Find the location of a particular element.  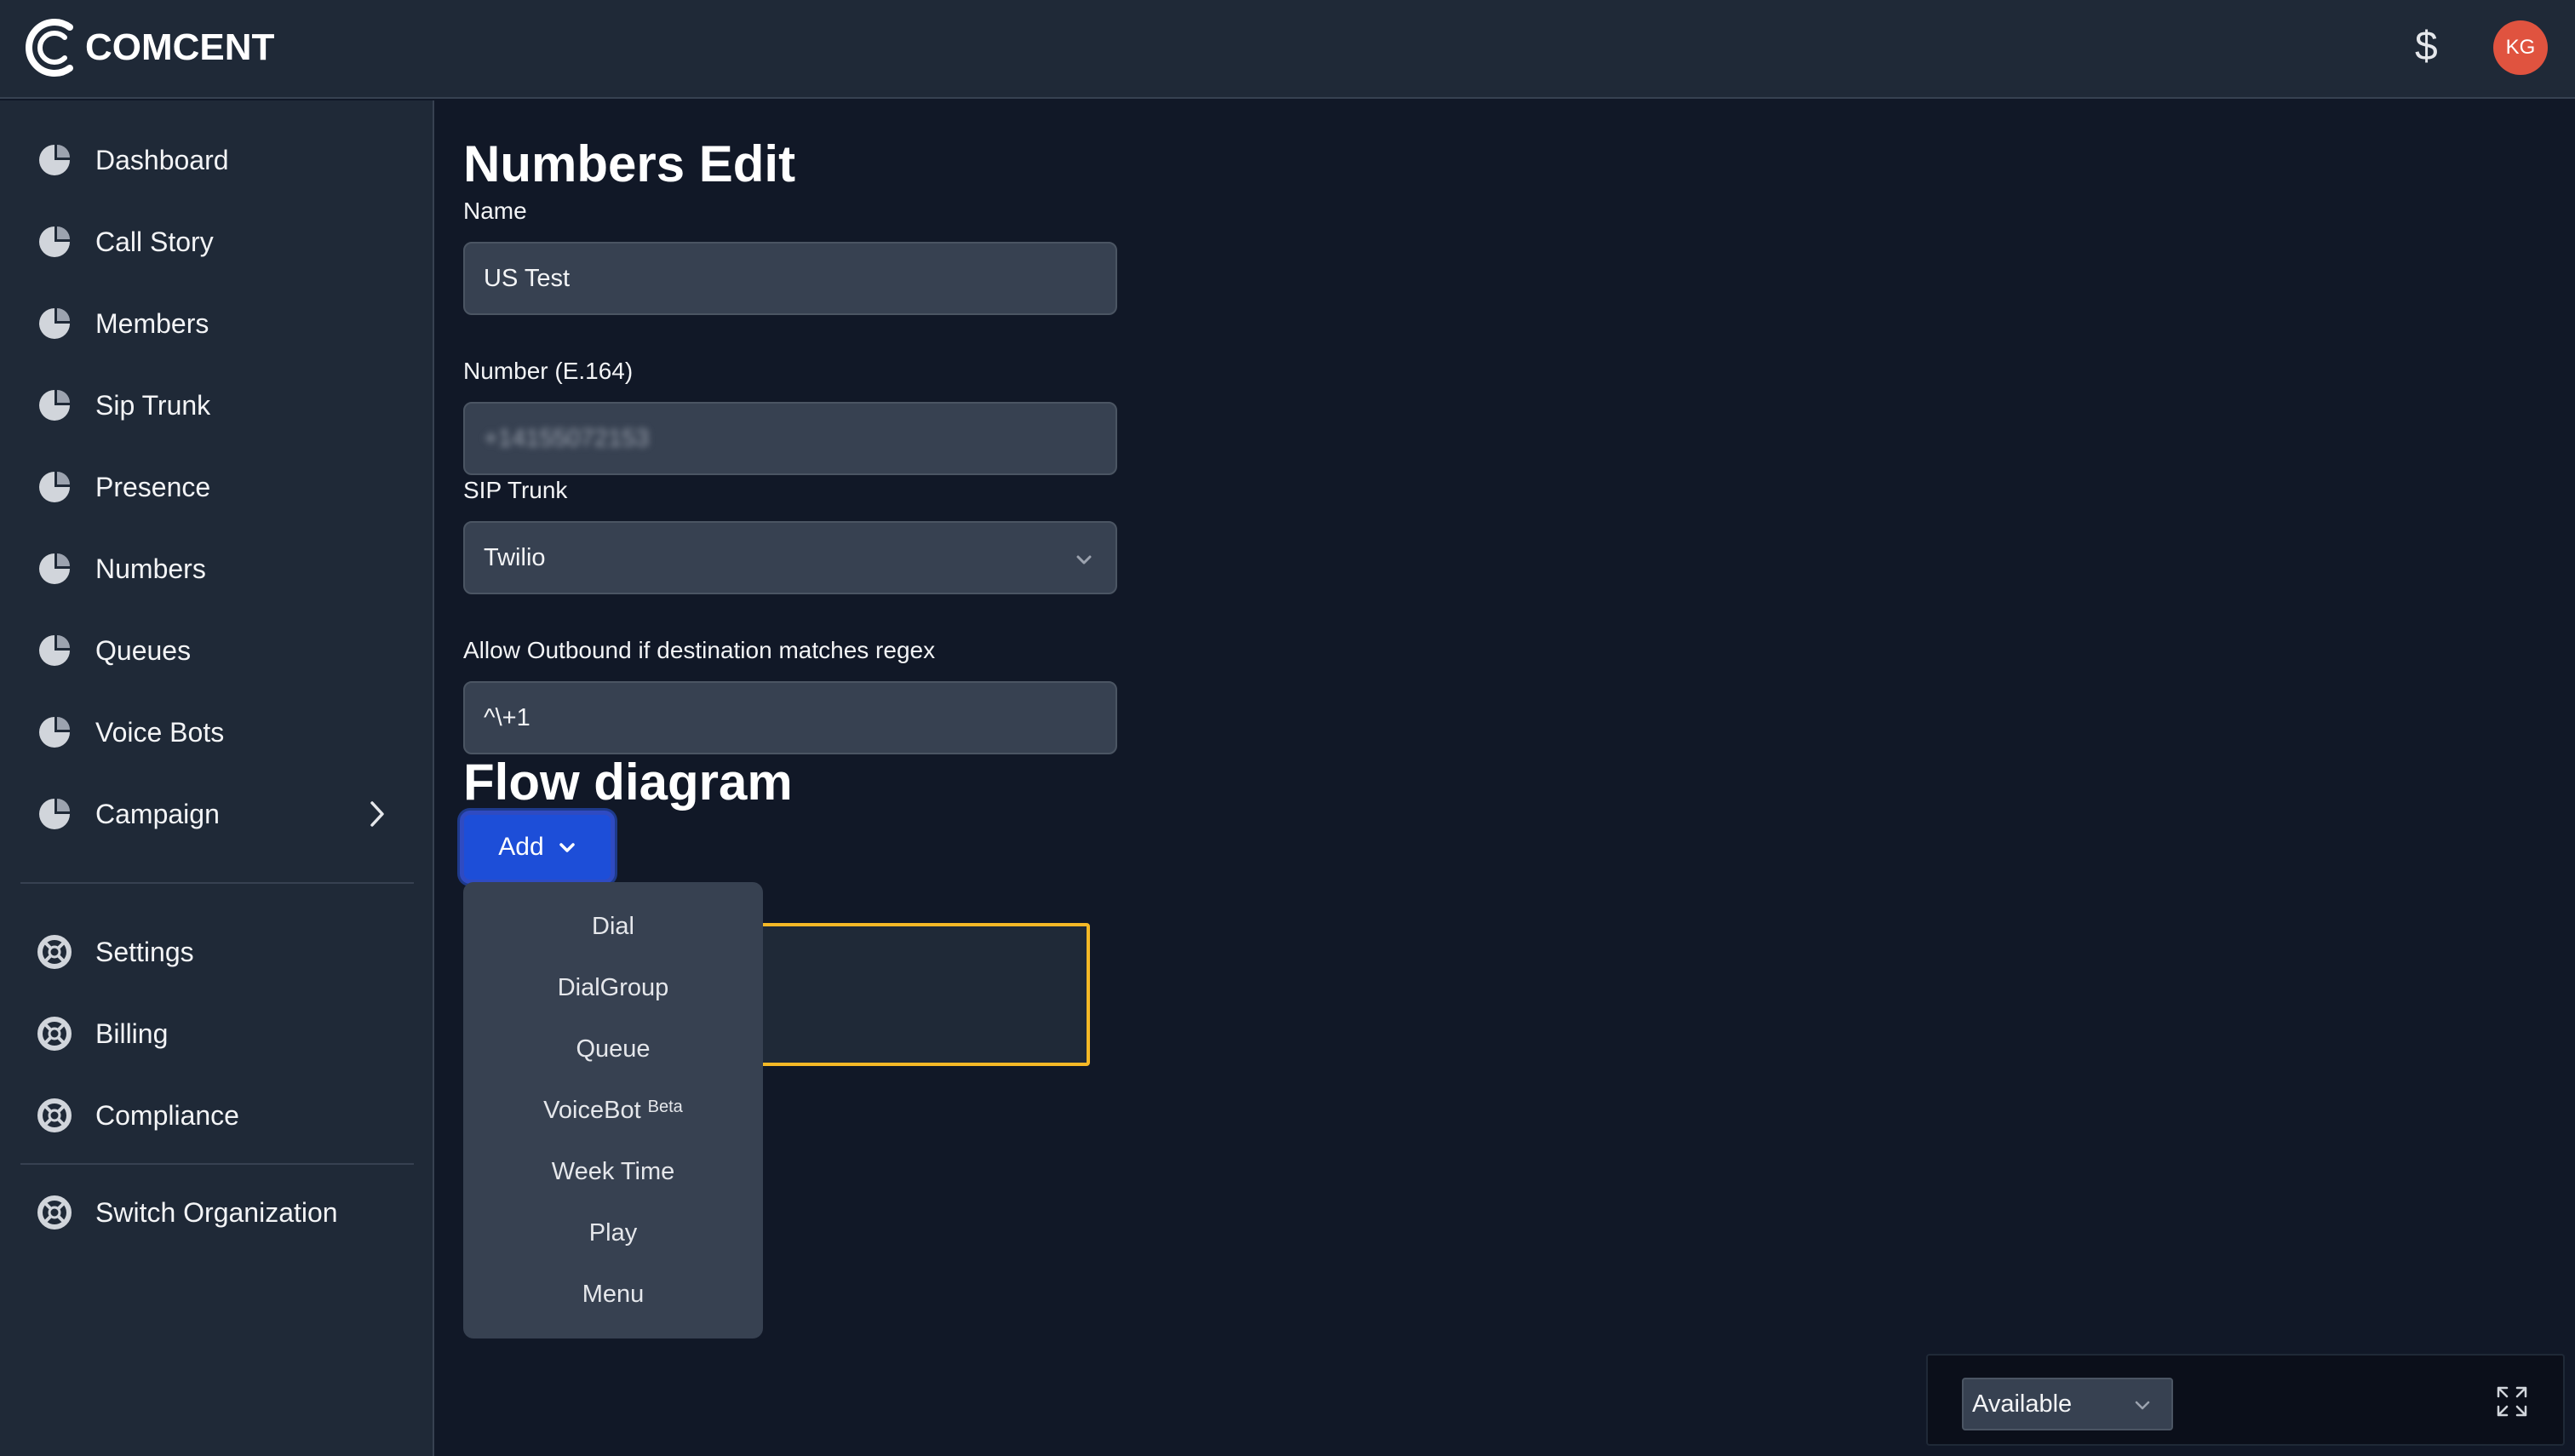

sidebar-item-billing: Billing is located at coordinates (217, 1034).